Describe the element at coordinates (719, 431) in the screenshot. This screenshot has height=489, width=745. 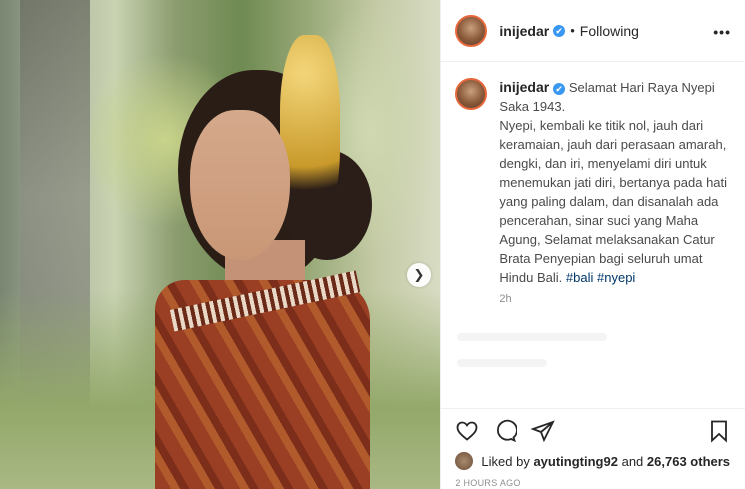
I see `bookmark-icon` at that location.